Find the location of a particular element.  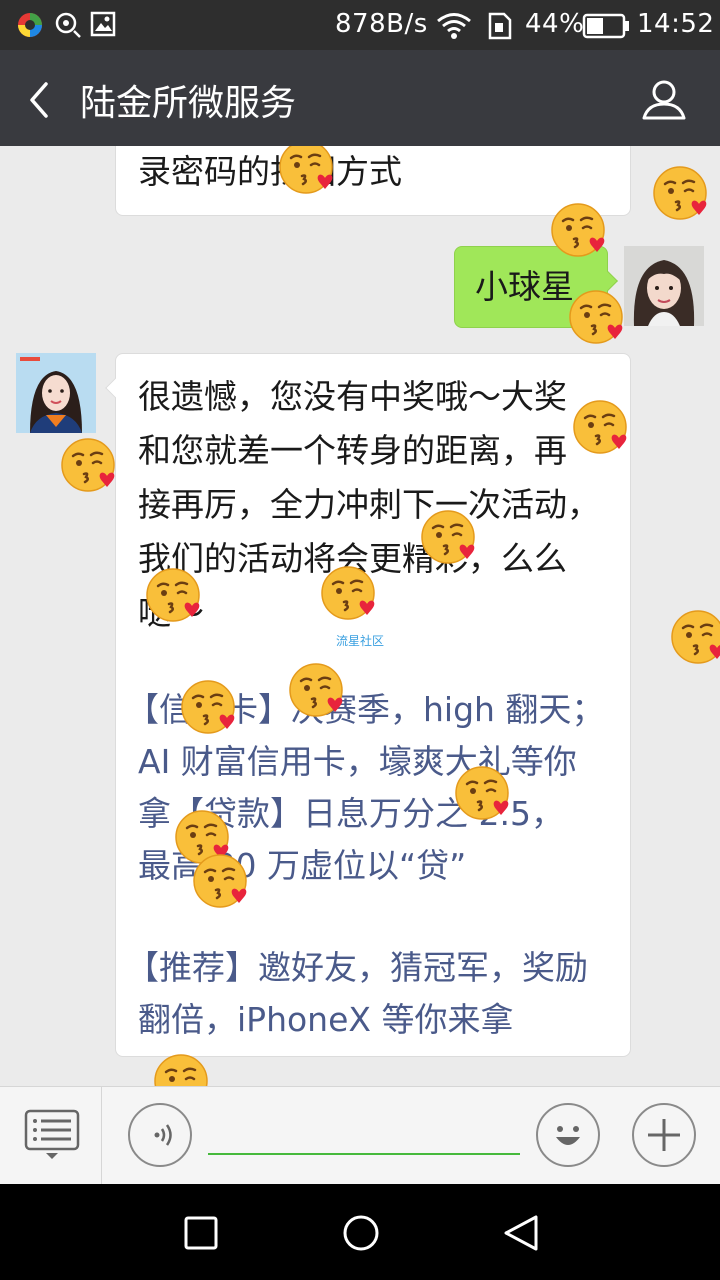

wifi-icon is located at coordinates (454, 26).